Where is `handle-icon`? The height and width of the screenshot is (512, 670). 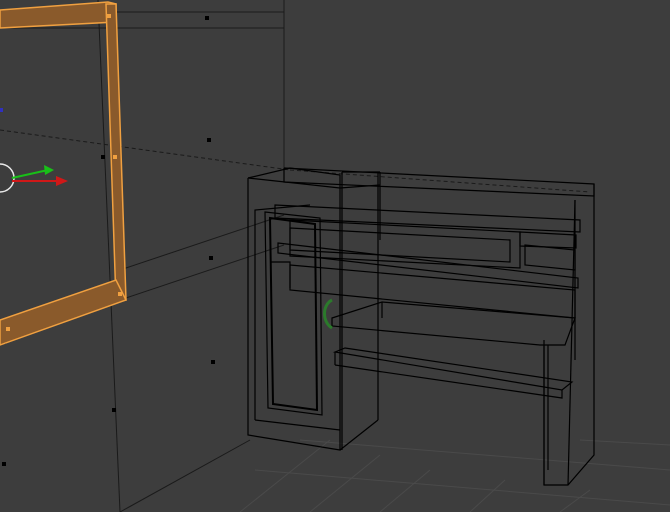 handle-icon is located at coordinates (328, 314).